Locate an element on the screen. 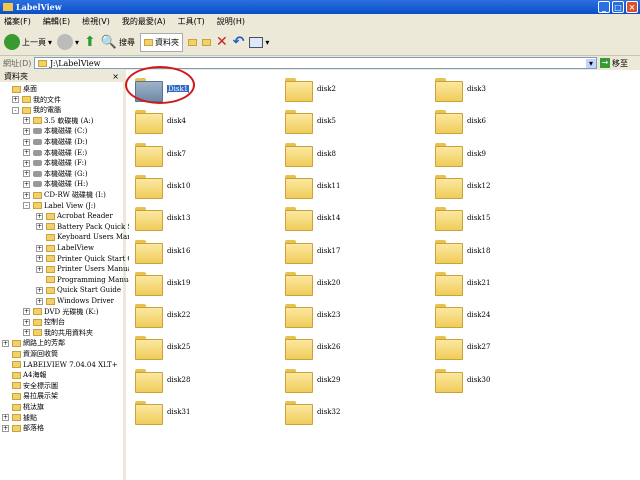 Image resolution: width=640 pixels, height=480 pixels. forward-button: ▾ is located at coordinates (68, 42).